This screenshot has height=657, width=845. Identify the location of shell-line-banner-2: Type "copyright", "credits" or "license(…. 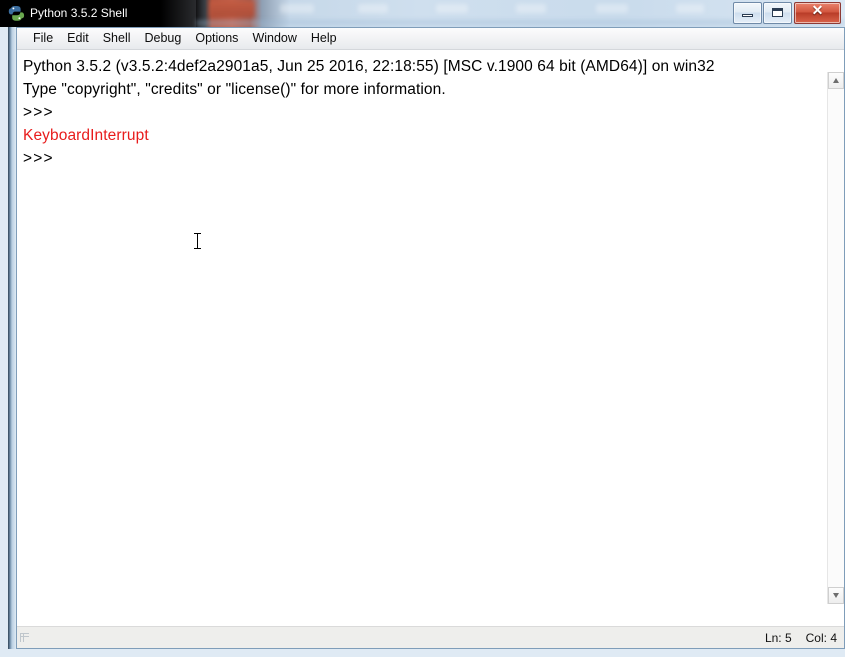
(234, 89).